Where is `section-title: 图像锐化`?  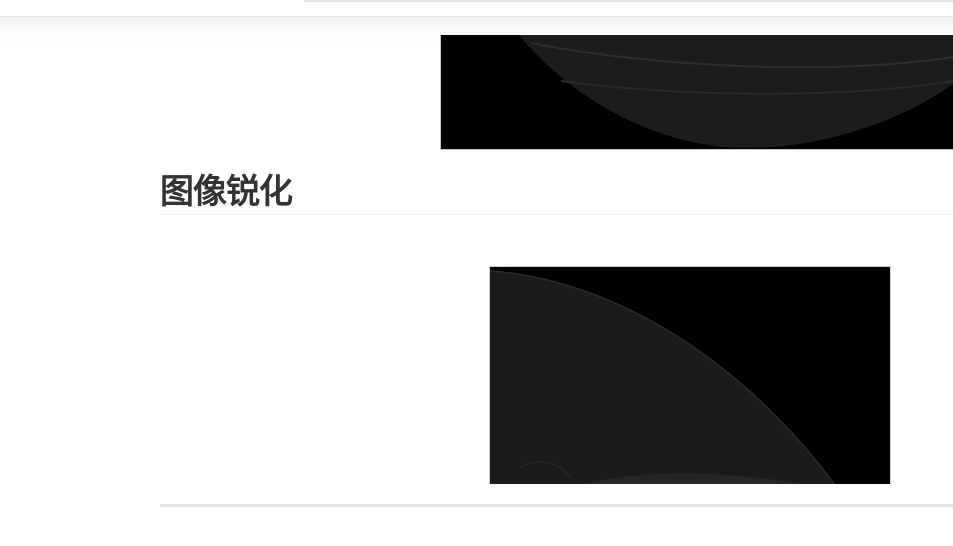
section-title: 图像锐化 is located at coordinates (226, 192).